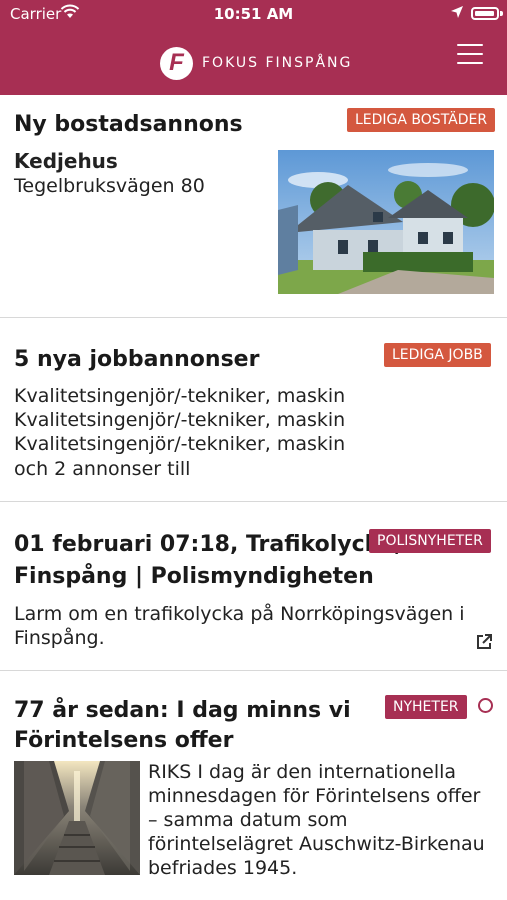 This screenshot has width=507, height=900. Describe the element at coordinates (66, 161) in the screenshot. I see `housing-name: Kedjehus` at that location.